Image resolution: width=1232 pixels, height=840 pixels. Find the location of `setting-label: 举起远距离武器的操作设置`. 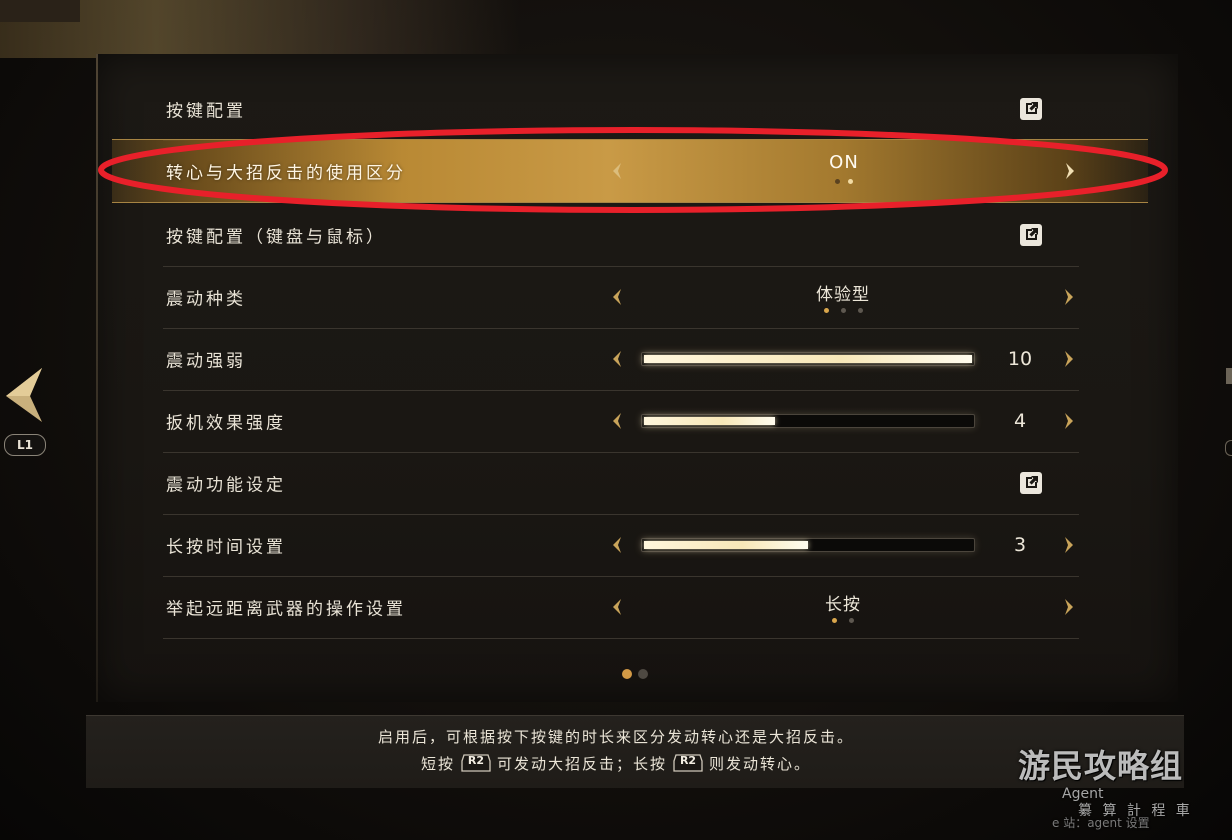

setting-label: 举起远距离武器的操作设置 is located at coordinates (286, 609).